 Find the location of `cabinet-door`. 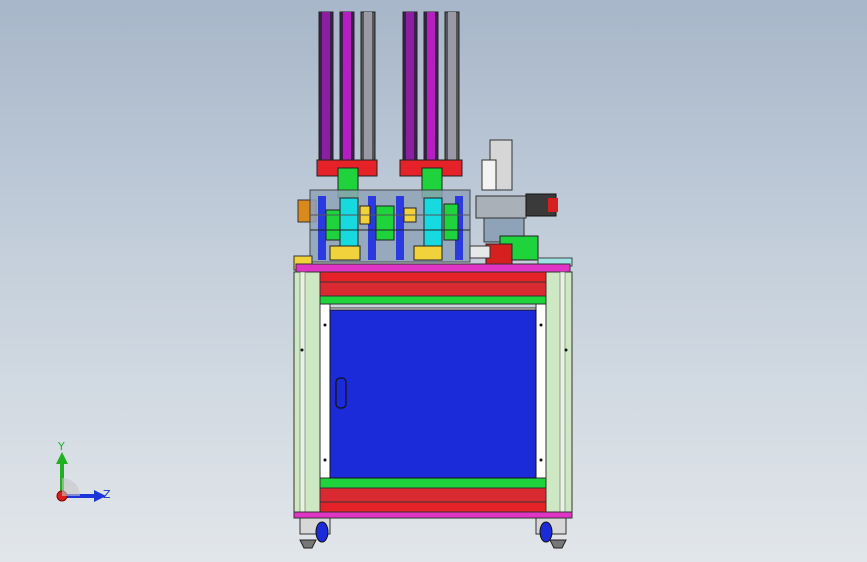

cabinet-door is located at coordinates (434, 393).